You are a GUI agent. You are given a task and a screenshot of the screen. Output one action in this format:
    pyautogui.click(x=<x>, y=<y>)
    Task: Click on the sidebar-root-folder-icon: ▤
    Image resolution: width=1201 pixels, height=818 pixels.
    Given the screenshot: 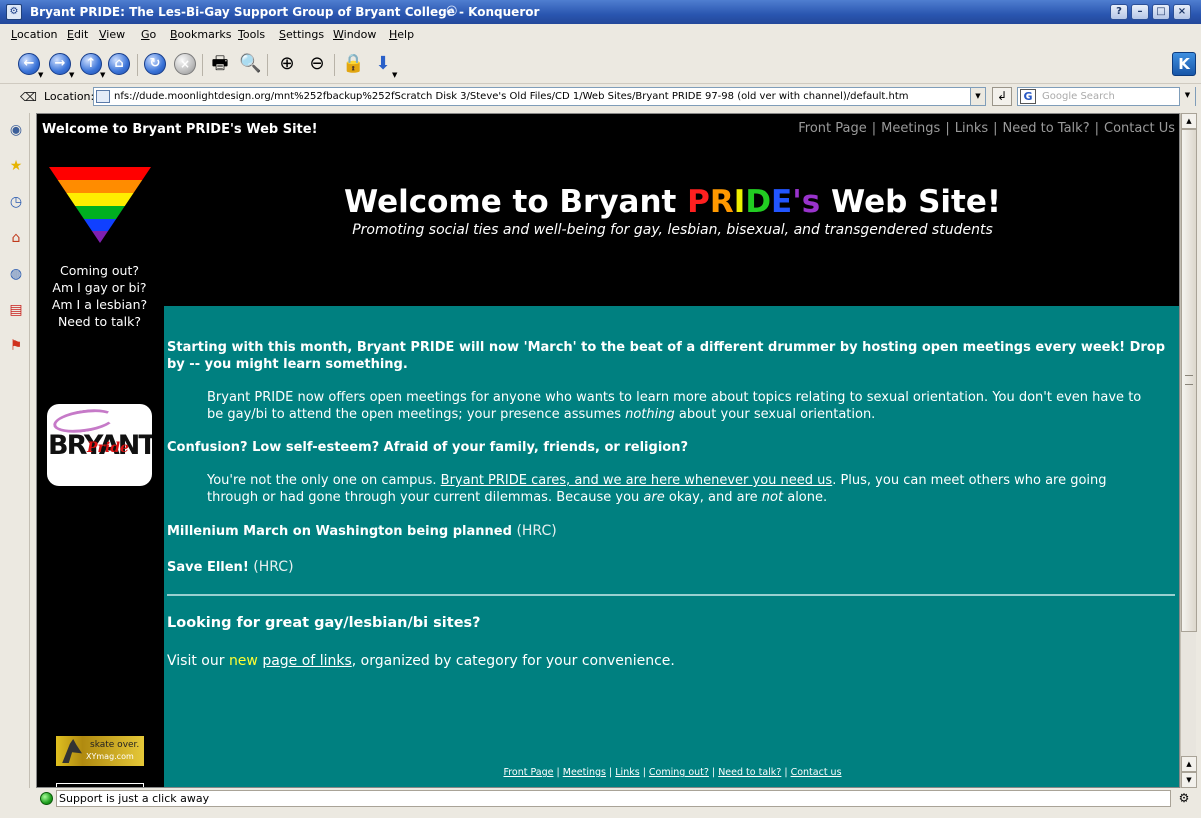 What is the action you would take?
    pyautogui.click(x=16, y=310)
    